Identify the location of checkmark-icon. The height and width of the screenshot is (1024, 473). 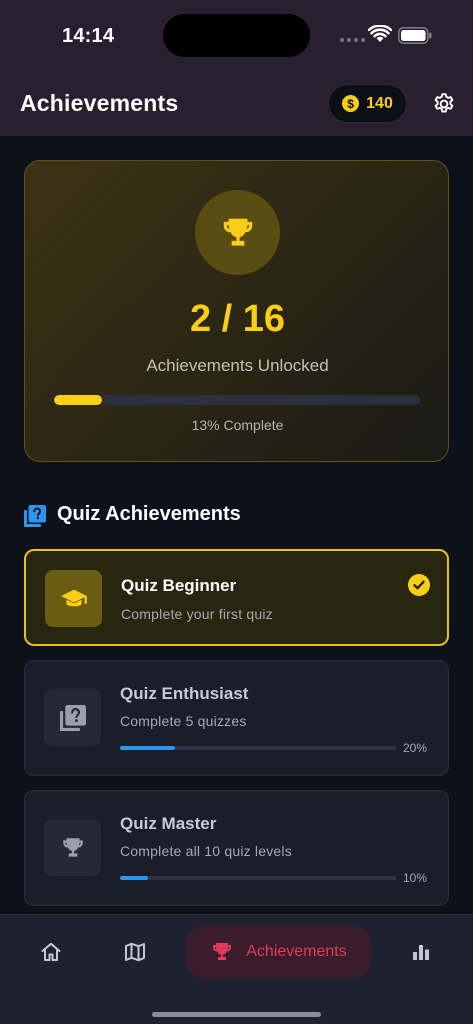
(419, 585).